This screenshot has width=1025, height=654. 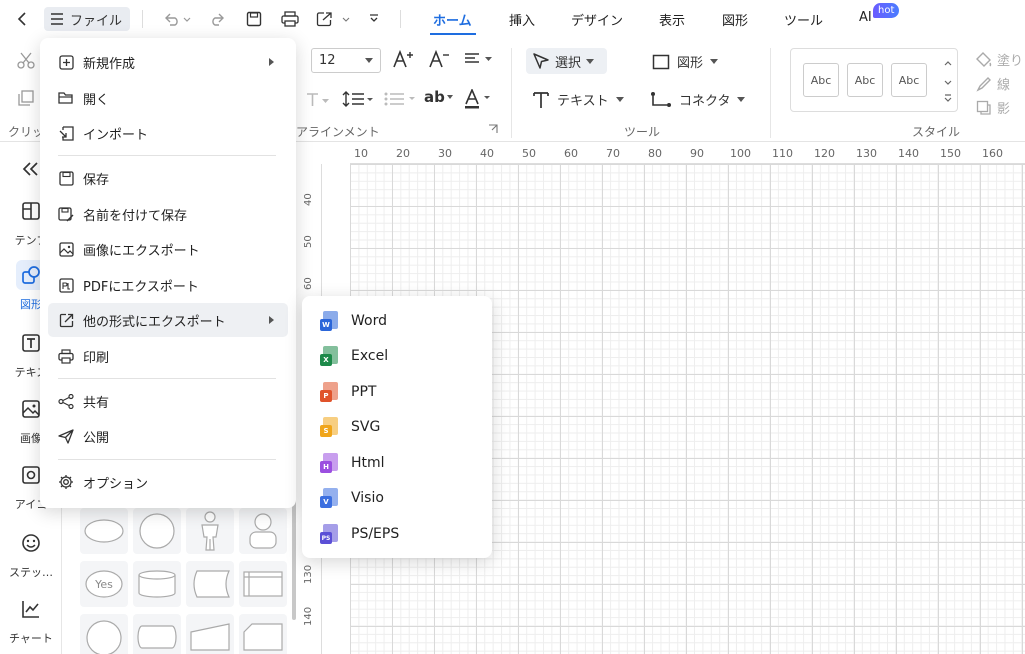 What do you see at coordinates (698, 99) in the screenshot?
I see `connector-tool-button: コネクタ` at bounding box center [698, 99].